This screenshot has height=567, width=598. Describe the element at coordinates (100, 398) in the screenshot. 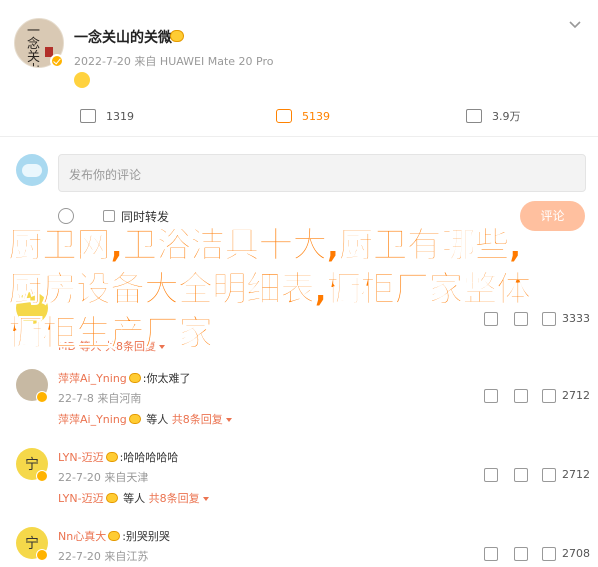

I see `comment-time: 22-7-8 来自河南` at that location.